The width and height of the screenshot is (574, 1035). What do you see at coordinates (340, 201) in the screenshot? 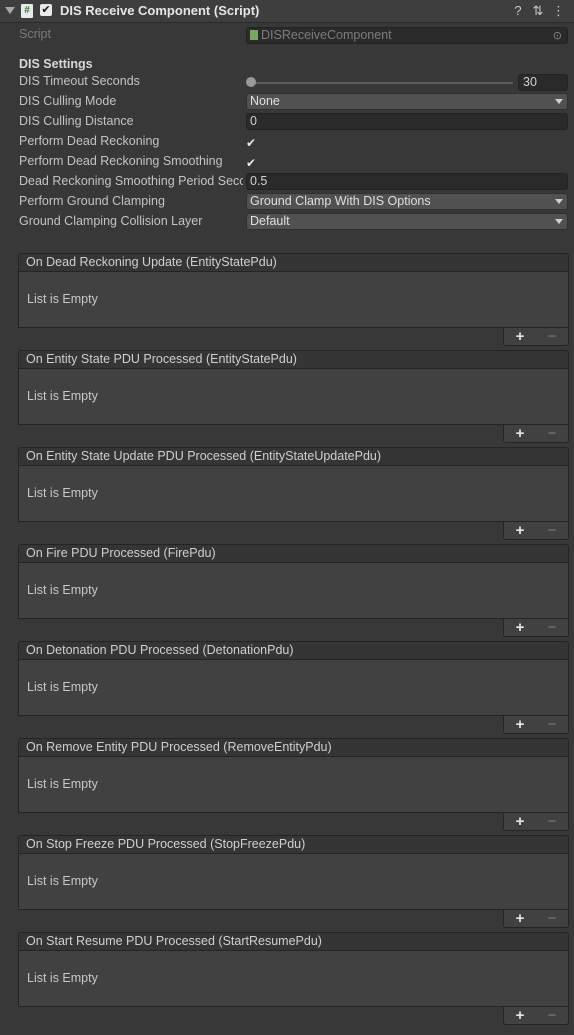
I see `ground-clamping-value: Ground Clamp With DIS Options` at bounding box center [340, 201].